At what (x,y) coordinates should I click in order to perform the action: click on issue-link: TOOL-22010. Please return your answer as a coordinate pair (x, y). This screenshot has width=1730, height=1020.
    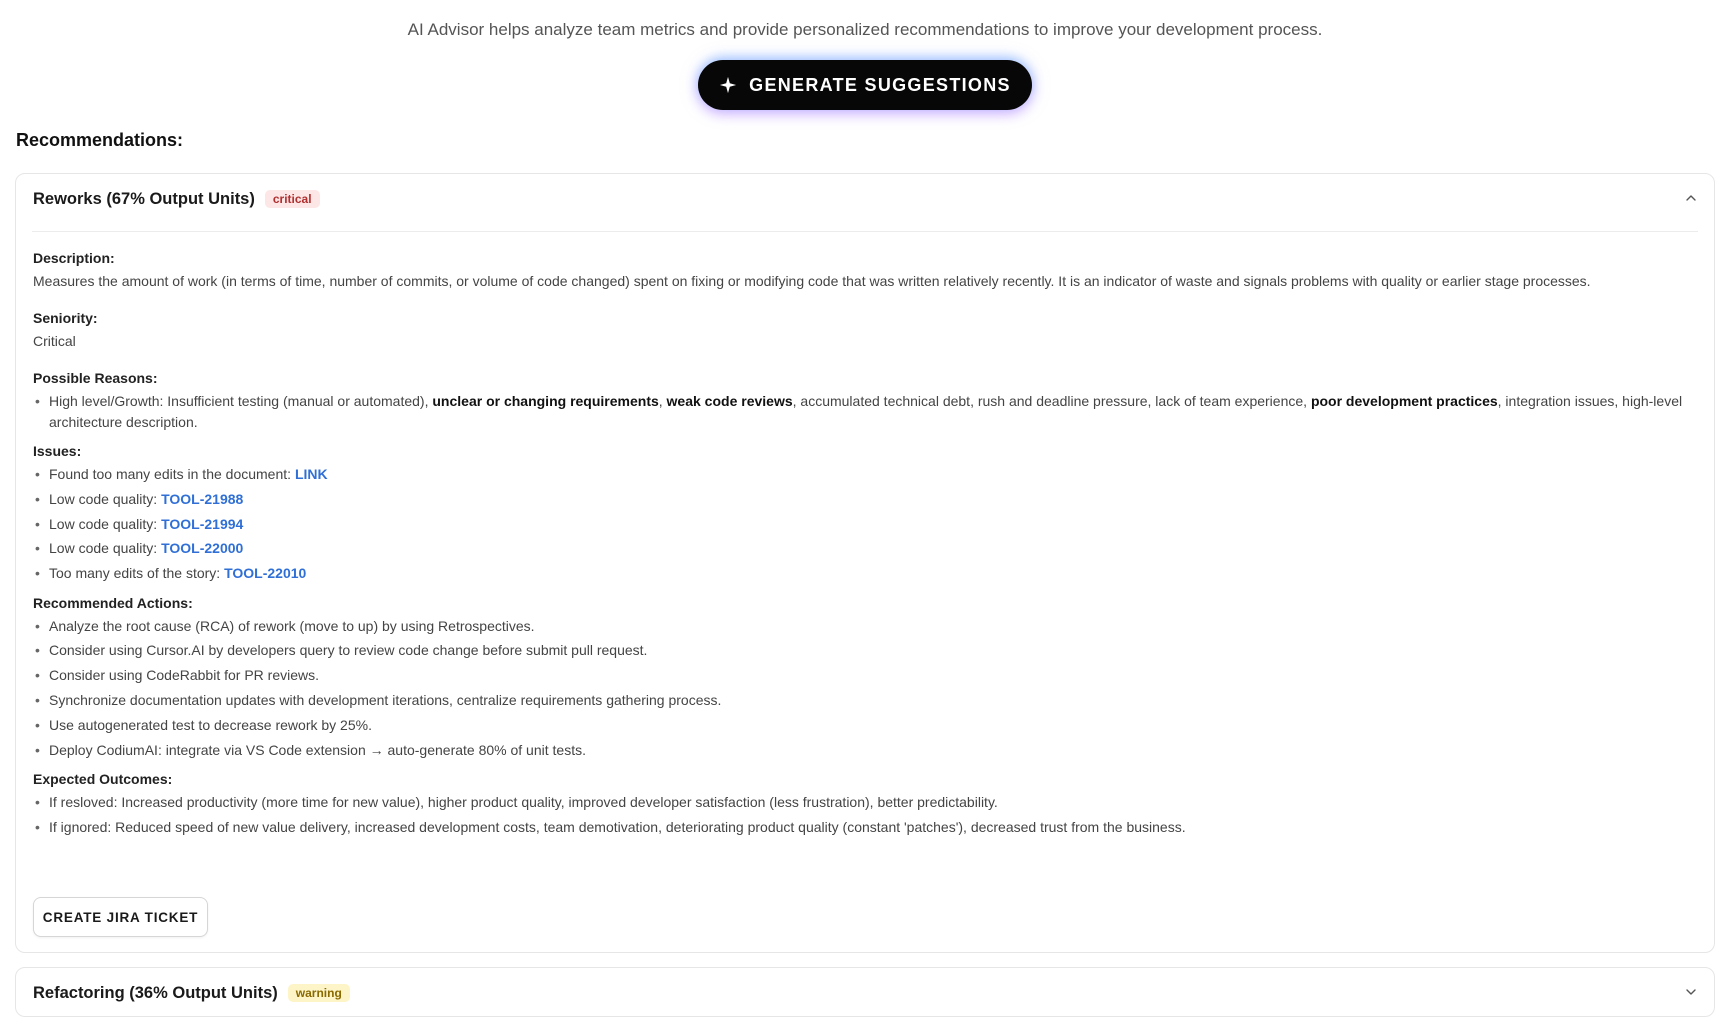
    Looking at the image, I should click on (265, 573).